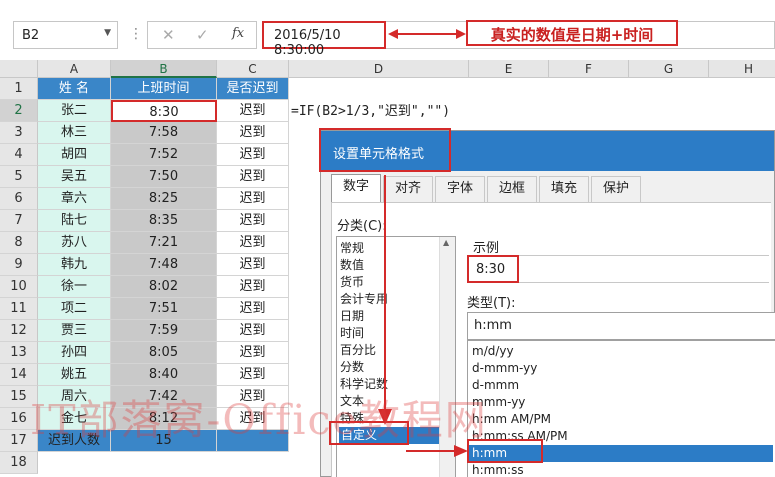 The image size is (775, 477). Describe the element at coordinates (164, 133) in the screenshot. I see `time-cell: 7:58` at that location.